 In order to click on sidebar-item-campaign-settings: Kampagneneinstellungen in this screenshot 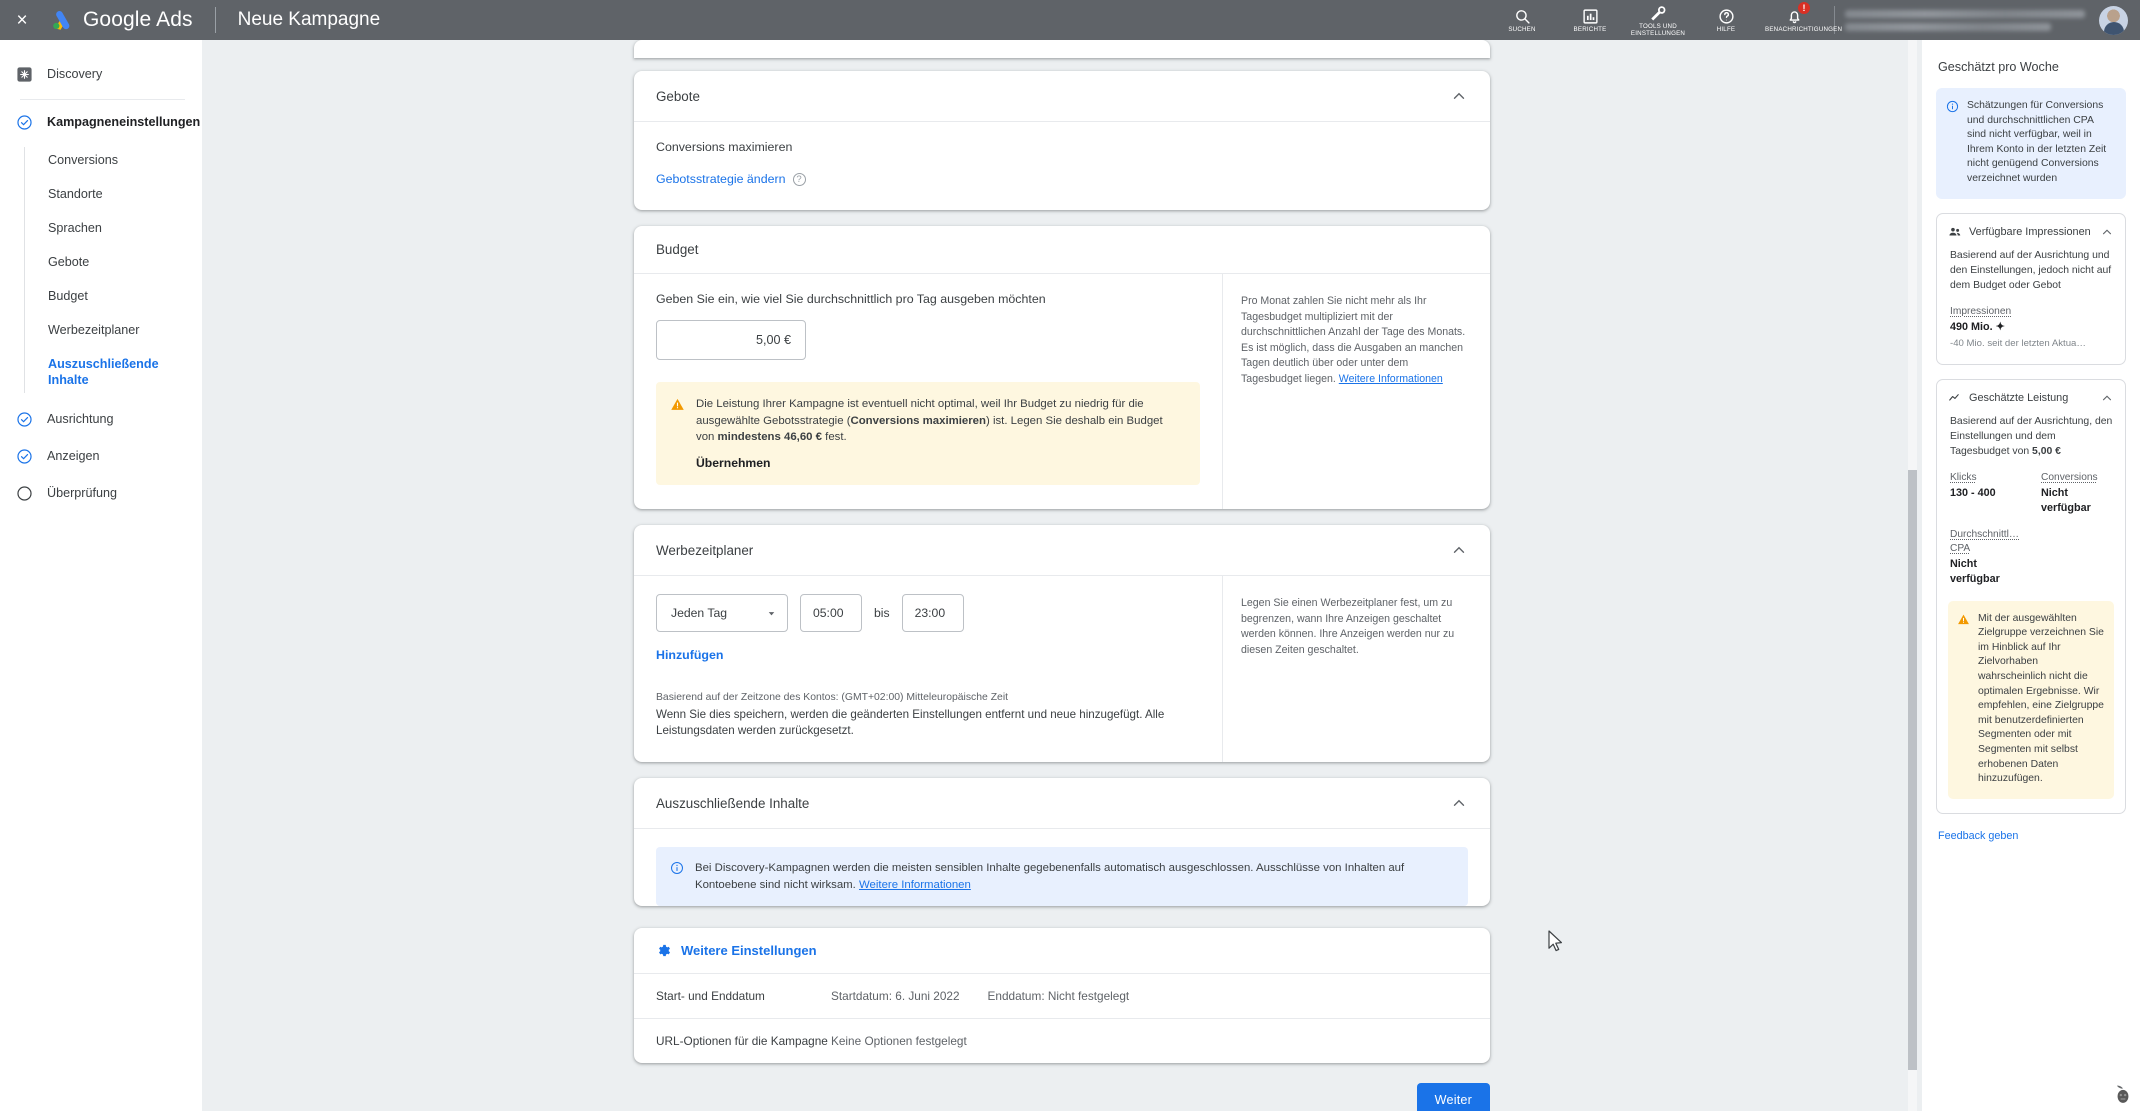, I will do `click(100, 122)`.